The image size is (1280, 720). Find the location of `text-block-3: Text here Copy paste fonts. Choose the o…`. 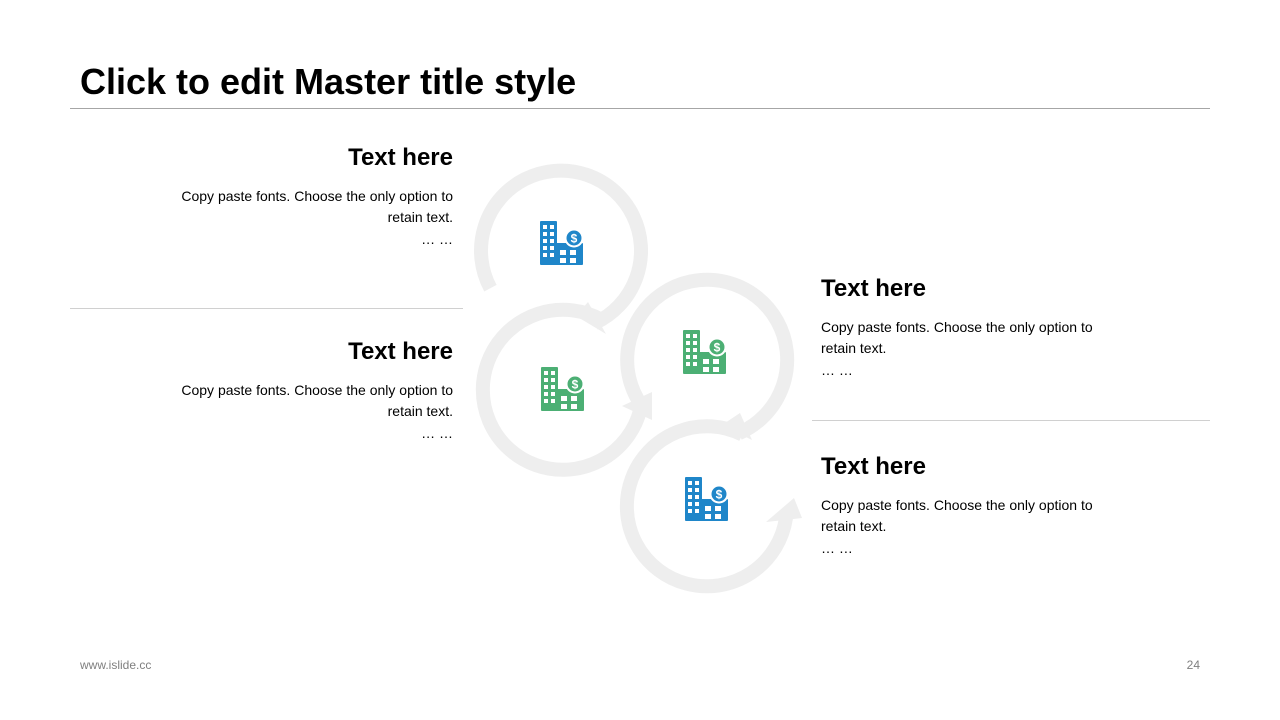

text-block-3: Text here Copy paste fonts. Choose the o… is located at coordinates (971, 328).